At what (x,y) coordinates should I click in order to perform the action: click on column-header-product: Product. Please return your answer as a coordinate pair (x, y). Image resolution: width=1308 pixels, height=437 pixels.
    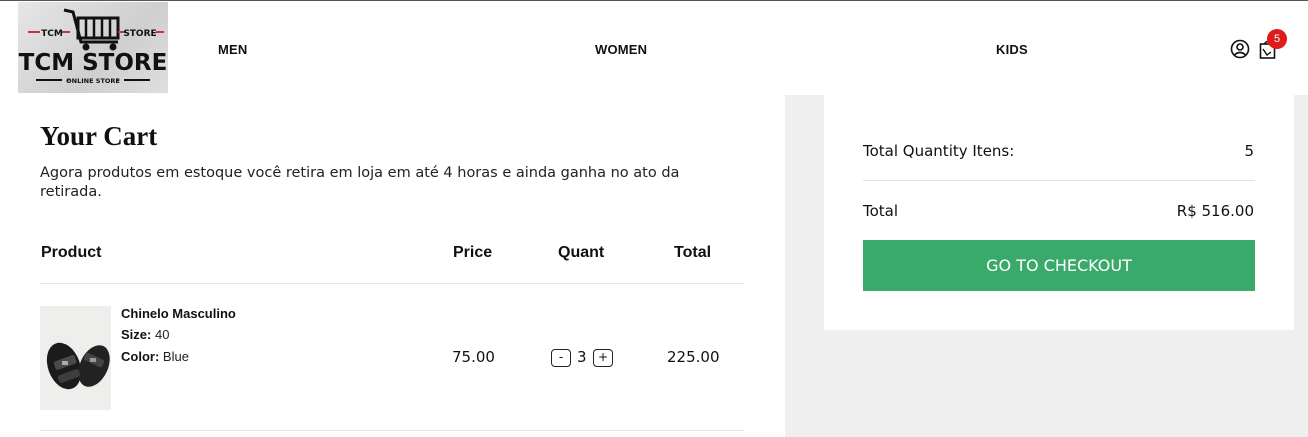
    Looking at the image, I should click on (71, 252).